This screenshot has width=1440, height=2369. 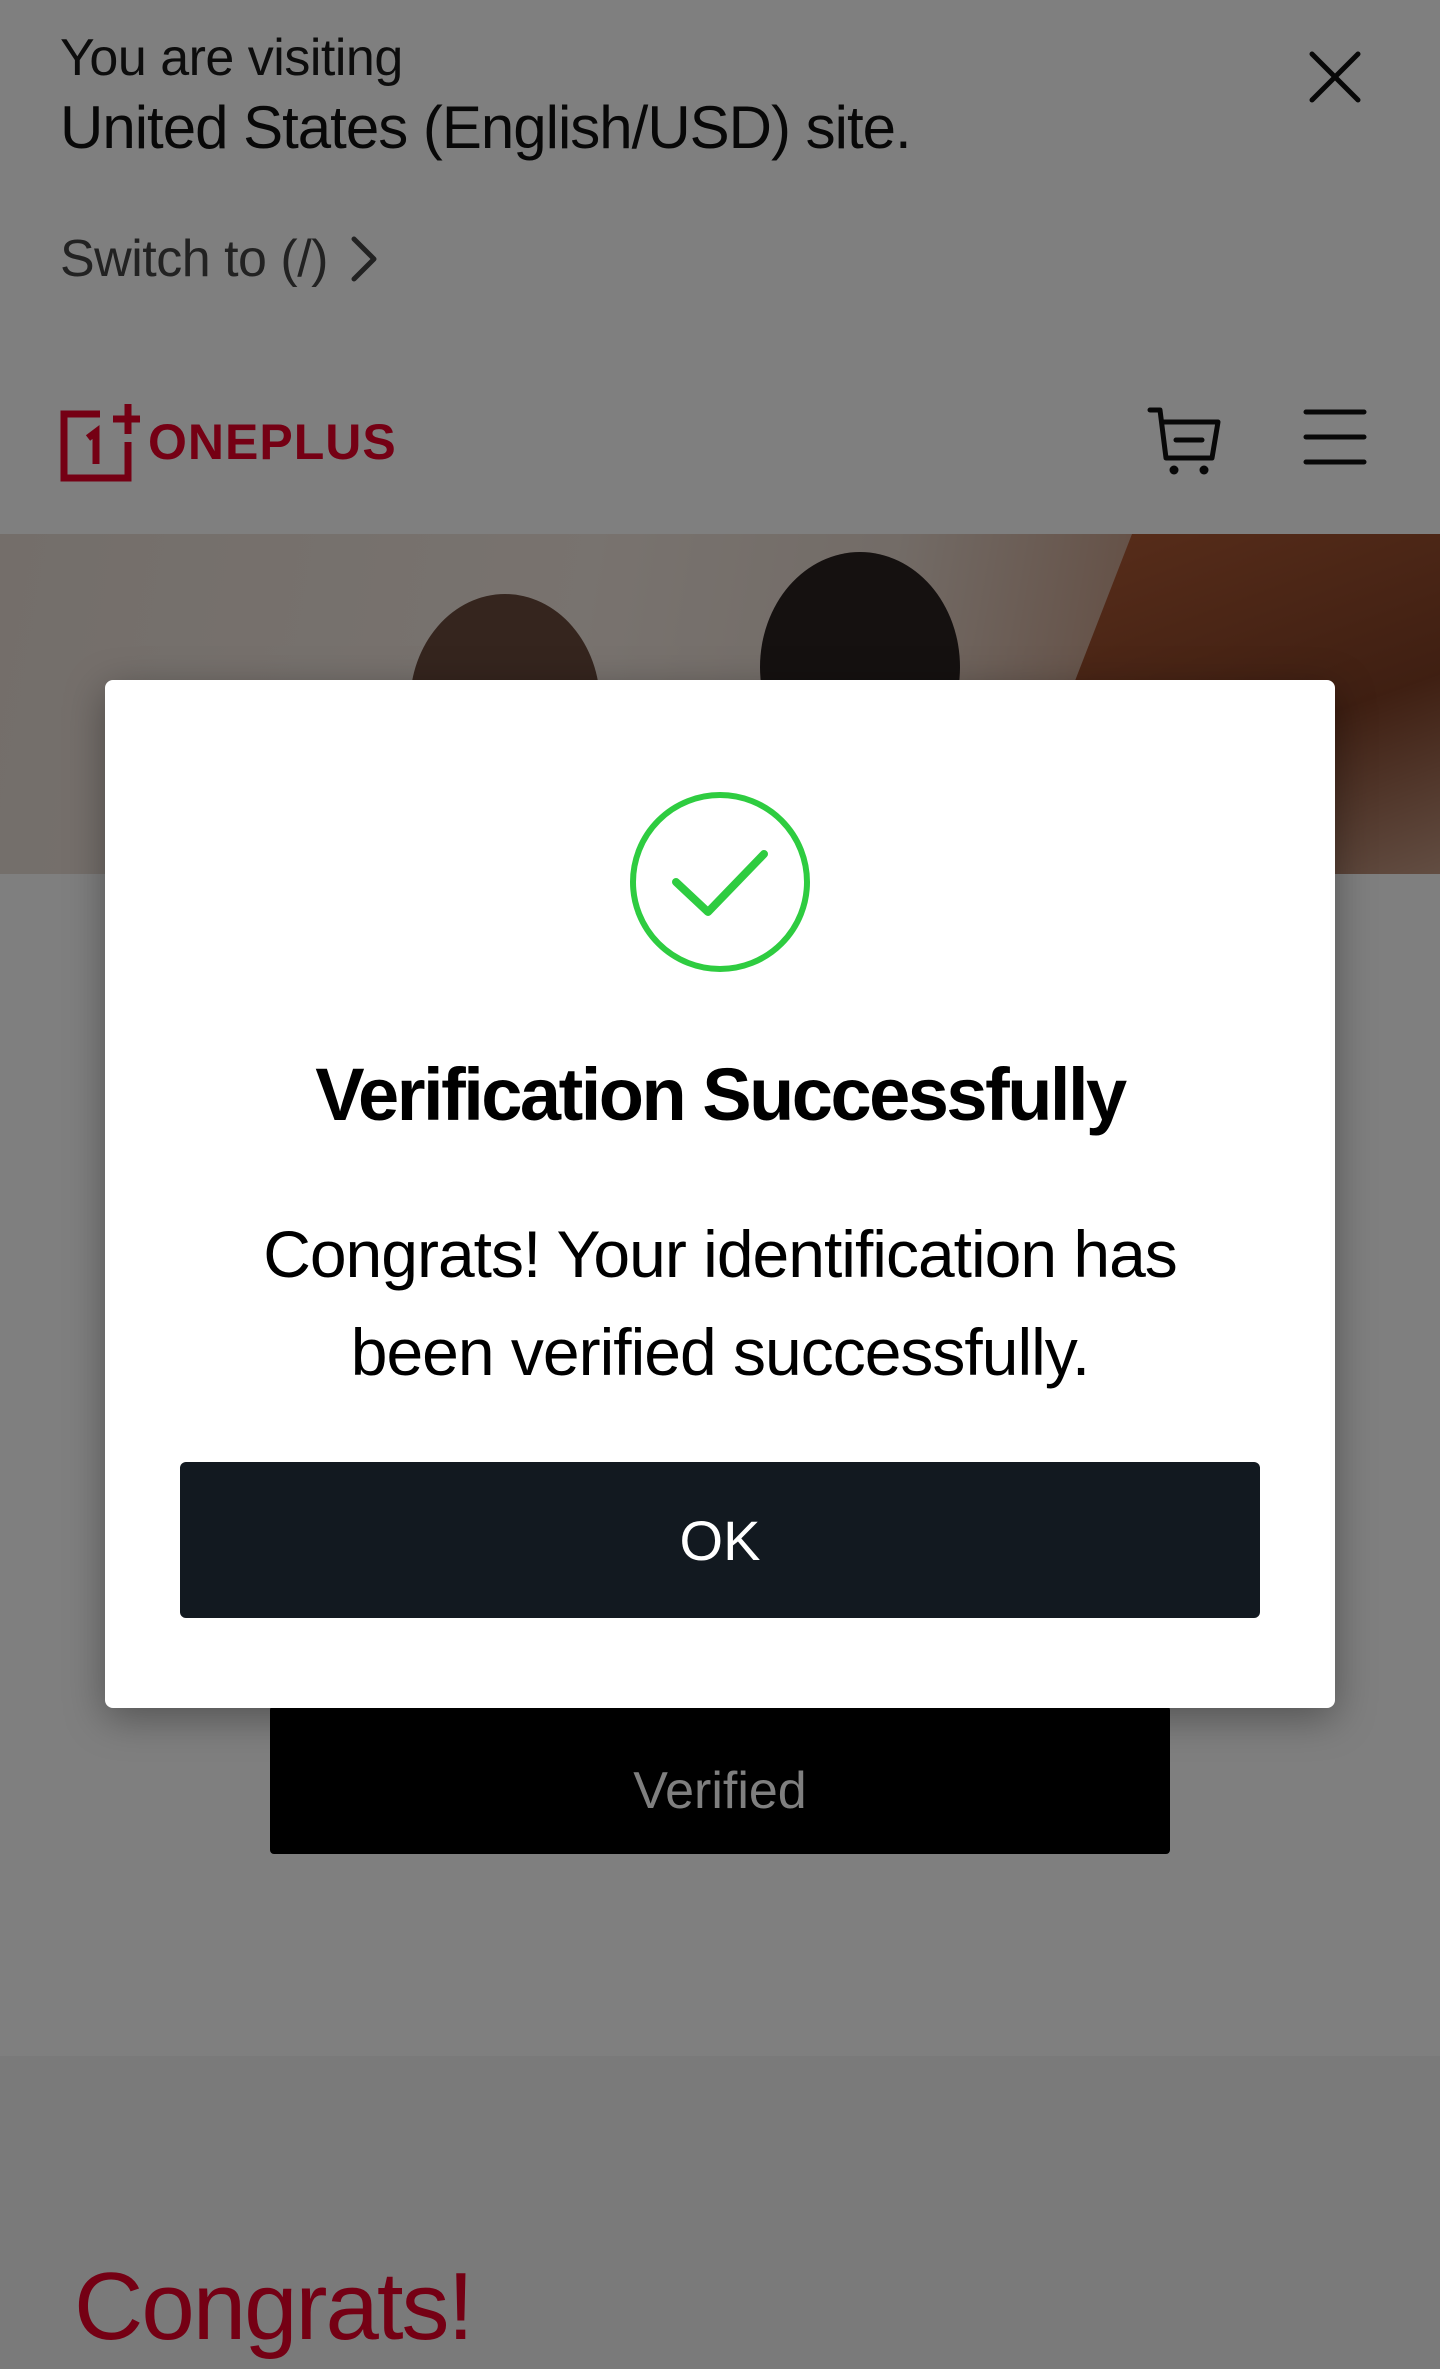 What do you see at coordinates (721, 1094) in the screenshot?
I see `dialog-title: Verification Successfully` at bounding box center [721, 1094].